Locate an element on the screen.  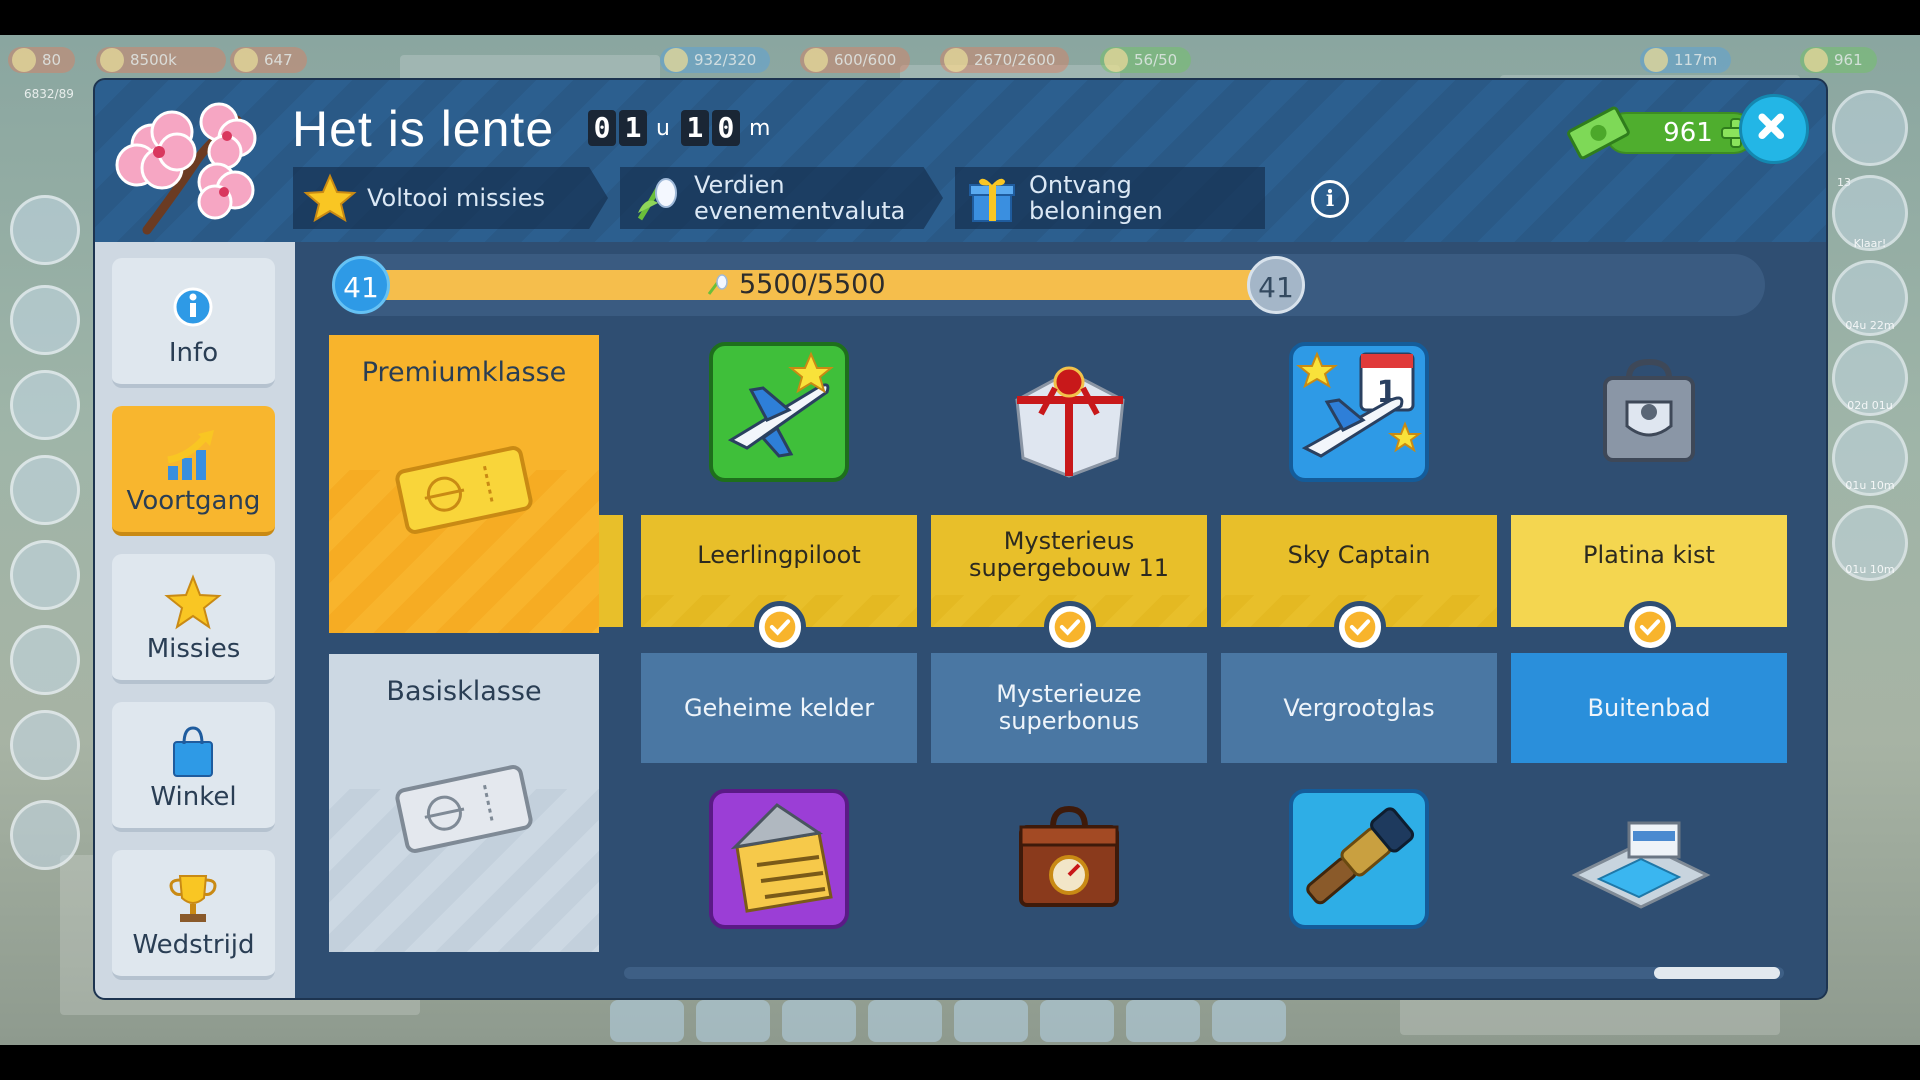
shopping-bag-icon is located at coordinates (193, 751).